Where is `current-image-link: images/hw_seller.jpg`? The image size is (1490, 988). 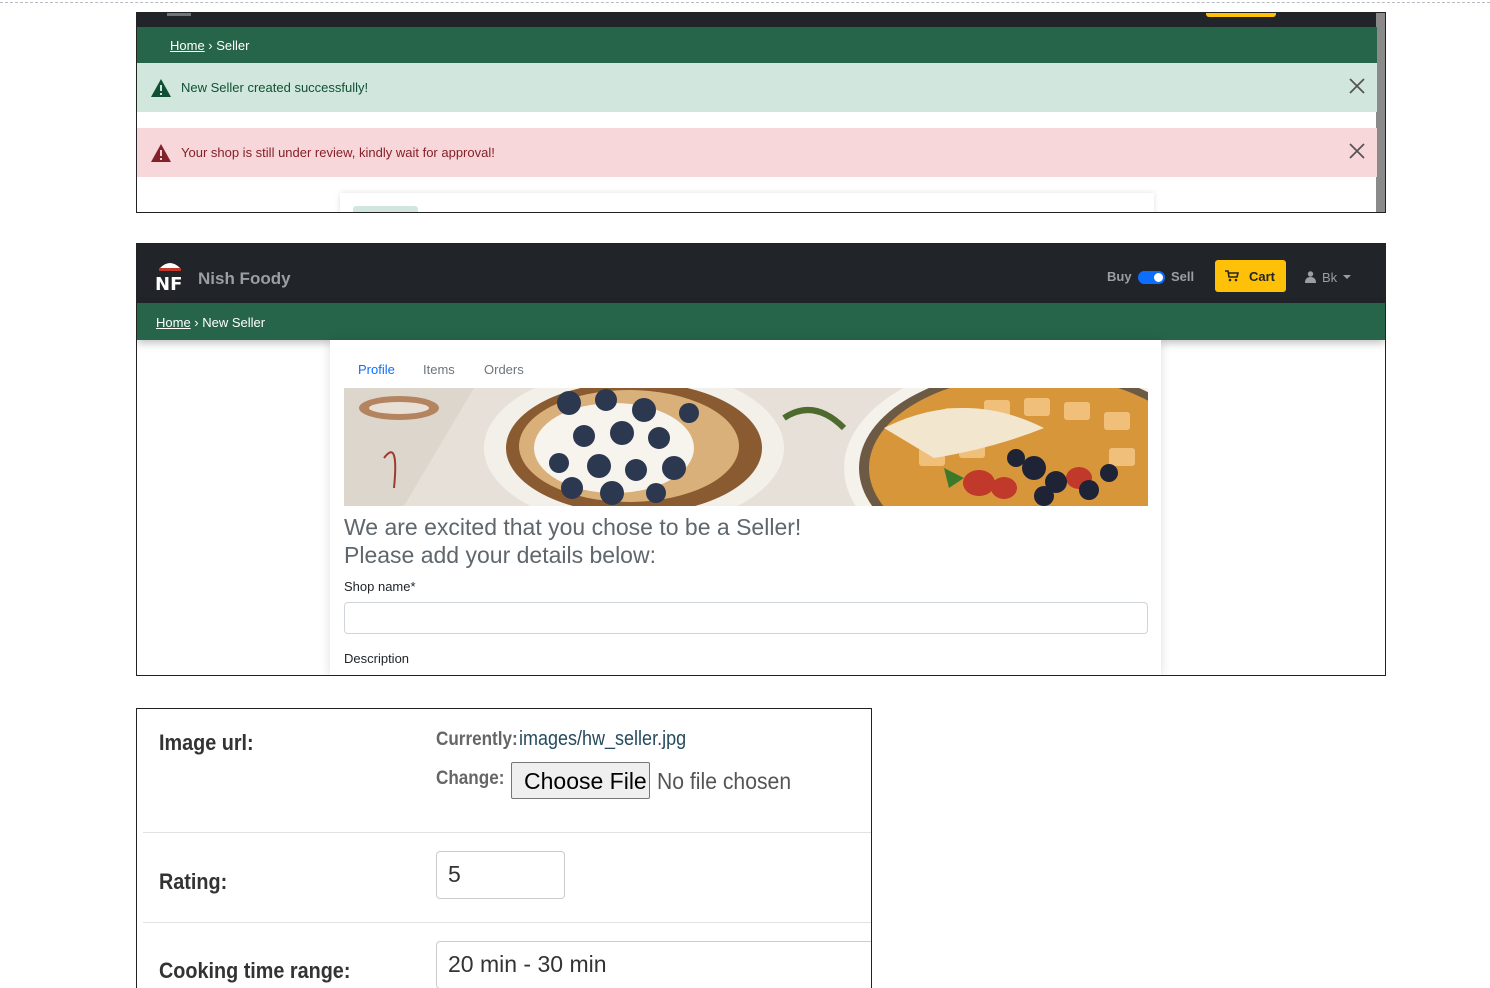
current-image-link: images/hw_seller.jpg is located at coordinates (602, 739).